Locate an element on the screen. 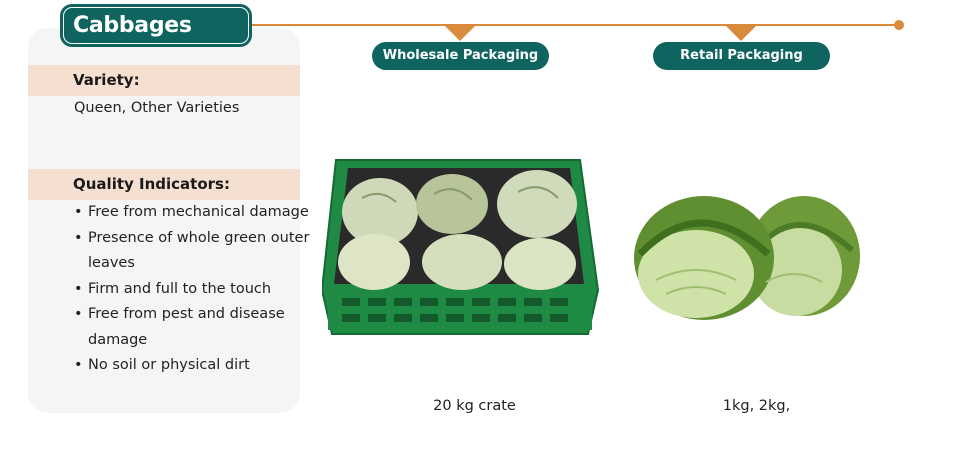  title-badge: Cabbages is located at coordinates (156, 25).